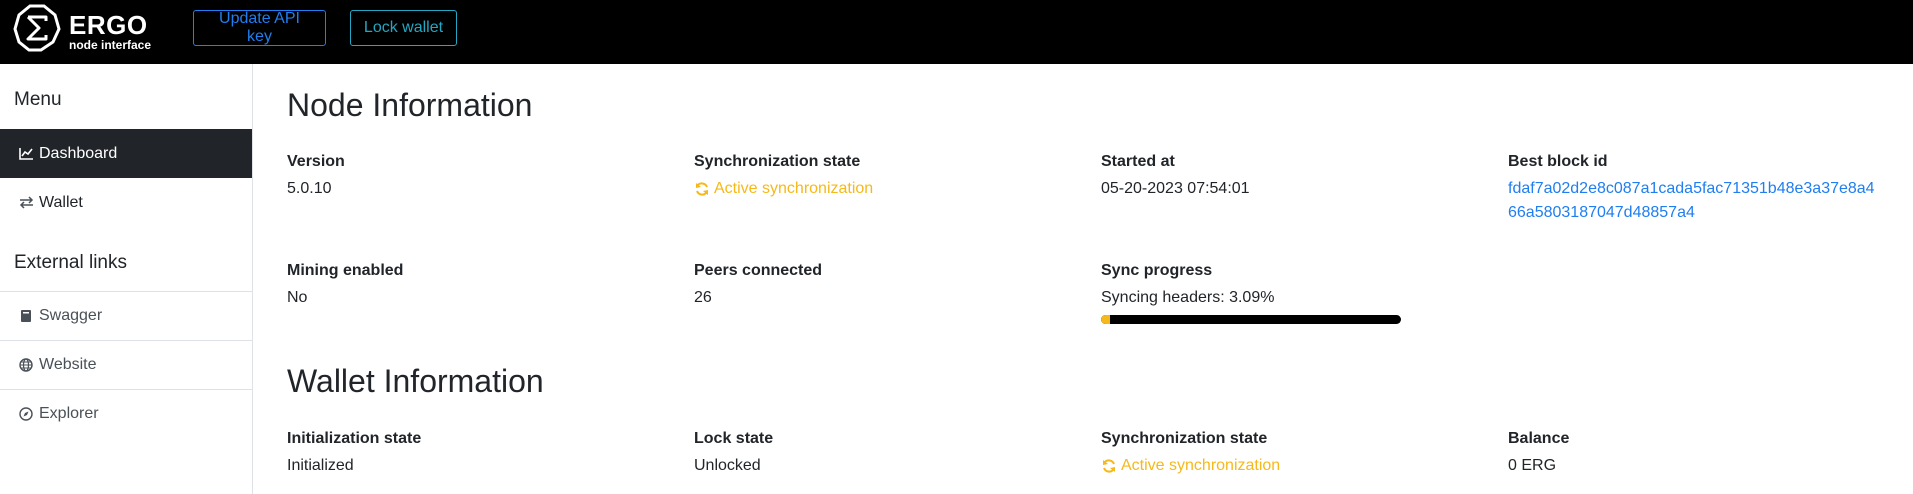 Image resolution: width=1913 pixels, height=494 pixels. What do you see at coordinates (1188, 297) in the screenshot?
I see `sync-progress-text: Syncing headers: 3.09%` at bounding box center [1188, 297].